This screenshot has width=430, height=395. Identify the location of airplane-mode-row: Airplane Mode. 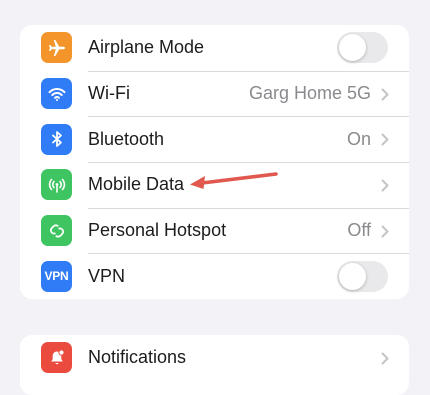
(214, 48).